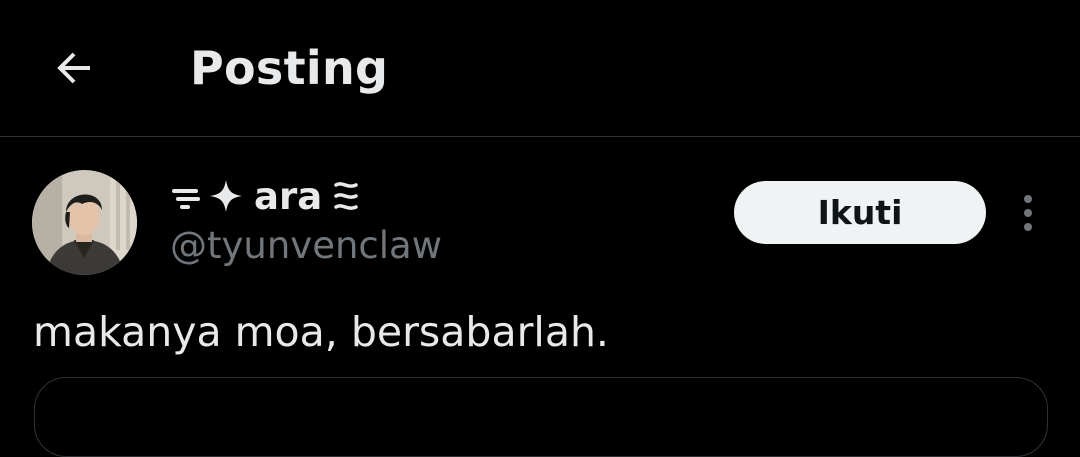  I want to click on more-vertical-icon, so click(1028, 213).